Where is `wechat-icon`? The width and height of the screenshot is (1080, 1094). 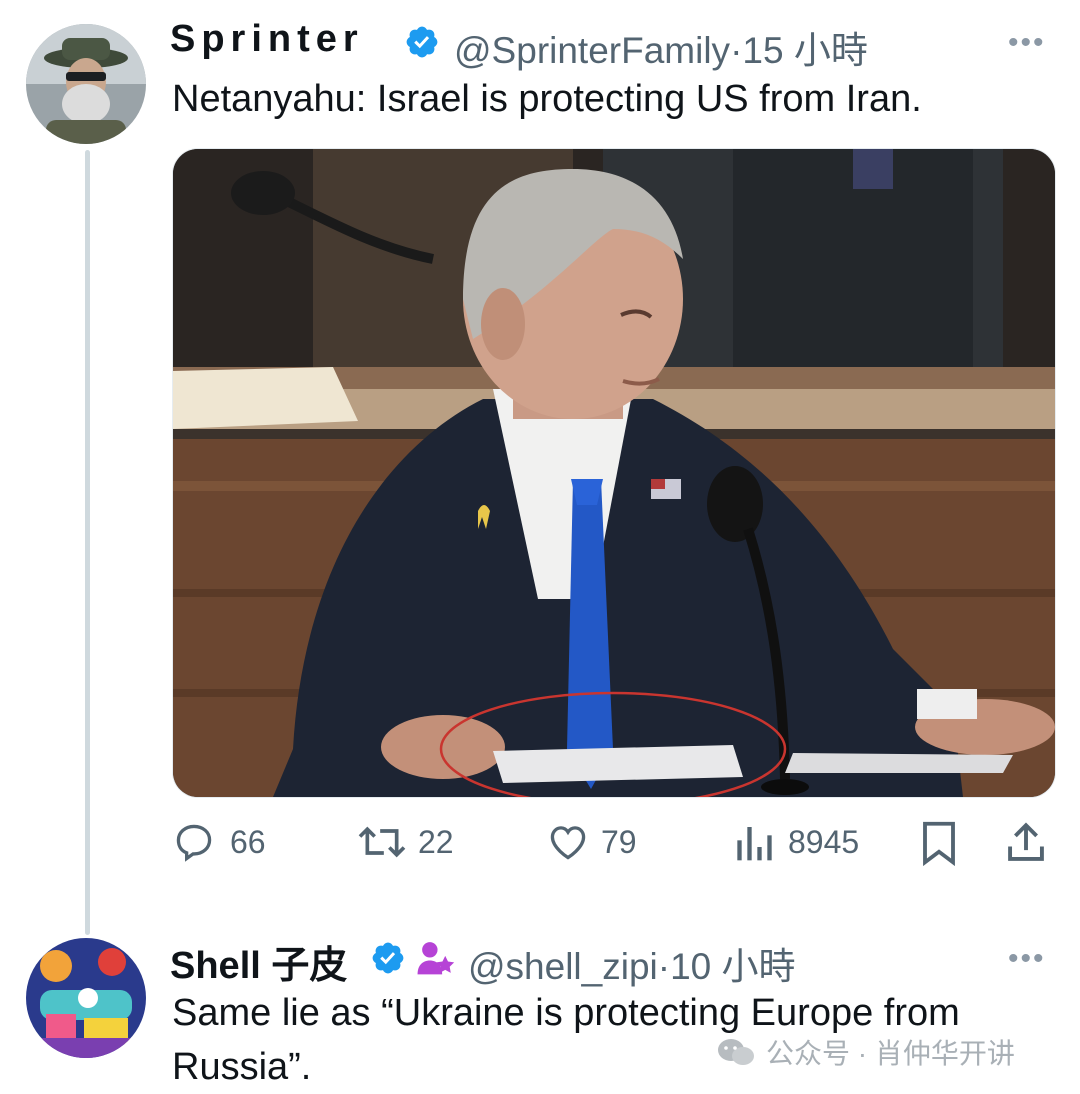
wechat-icon is located at coordinates (736, 1052).